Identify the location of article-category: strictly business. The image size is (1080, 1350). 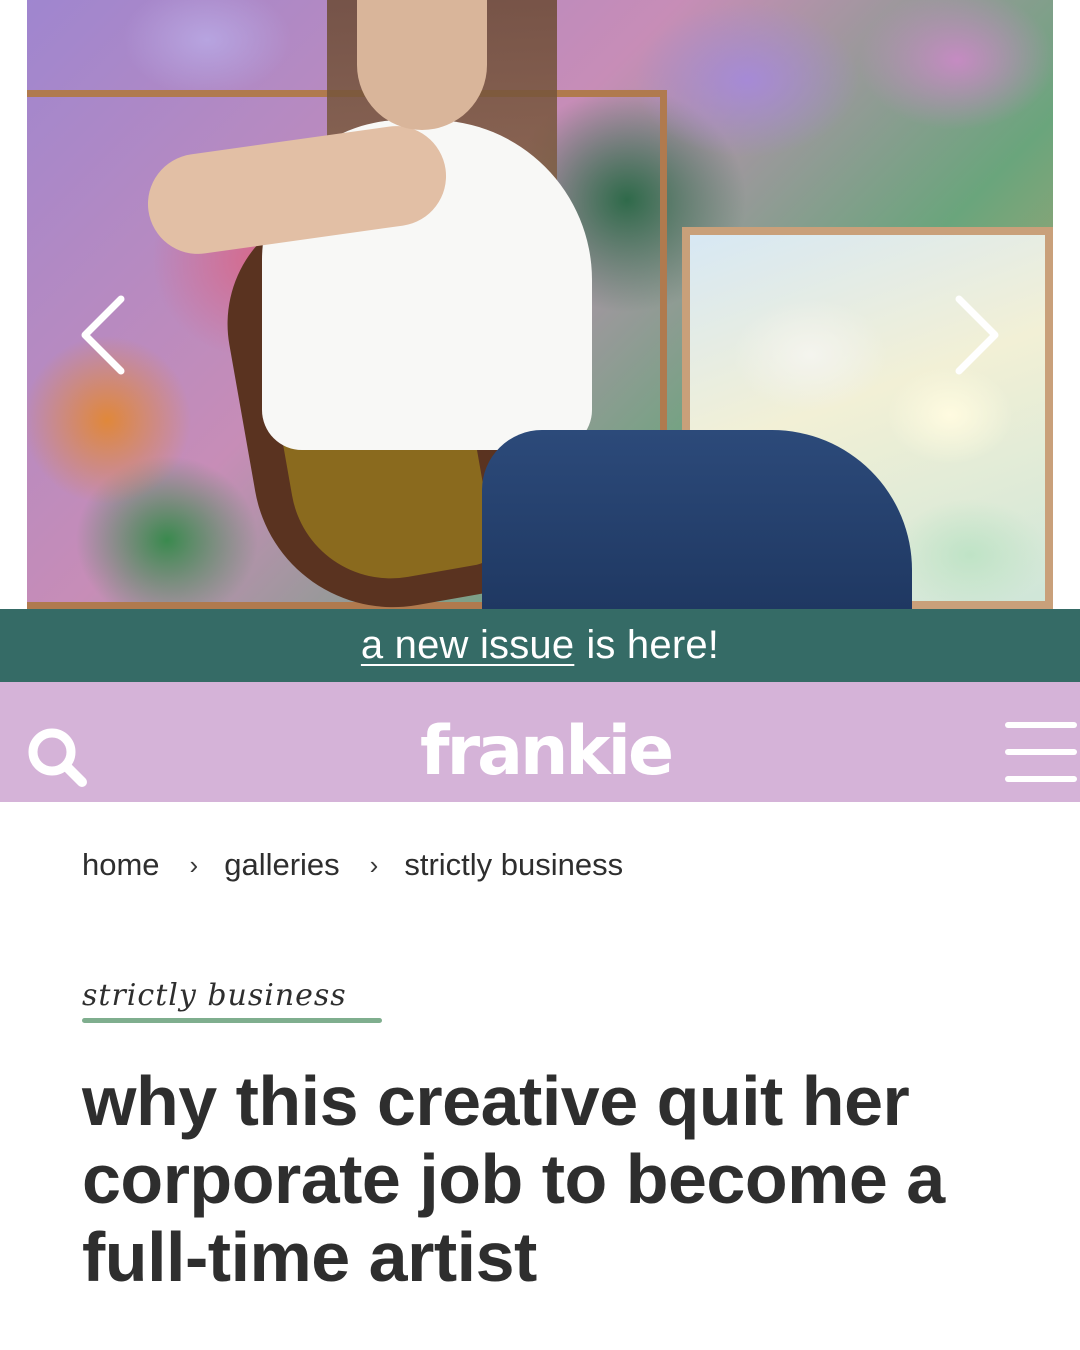
(214, 995).